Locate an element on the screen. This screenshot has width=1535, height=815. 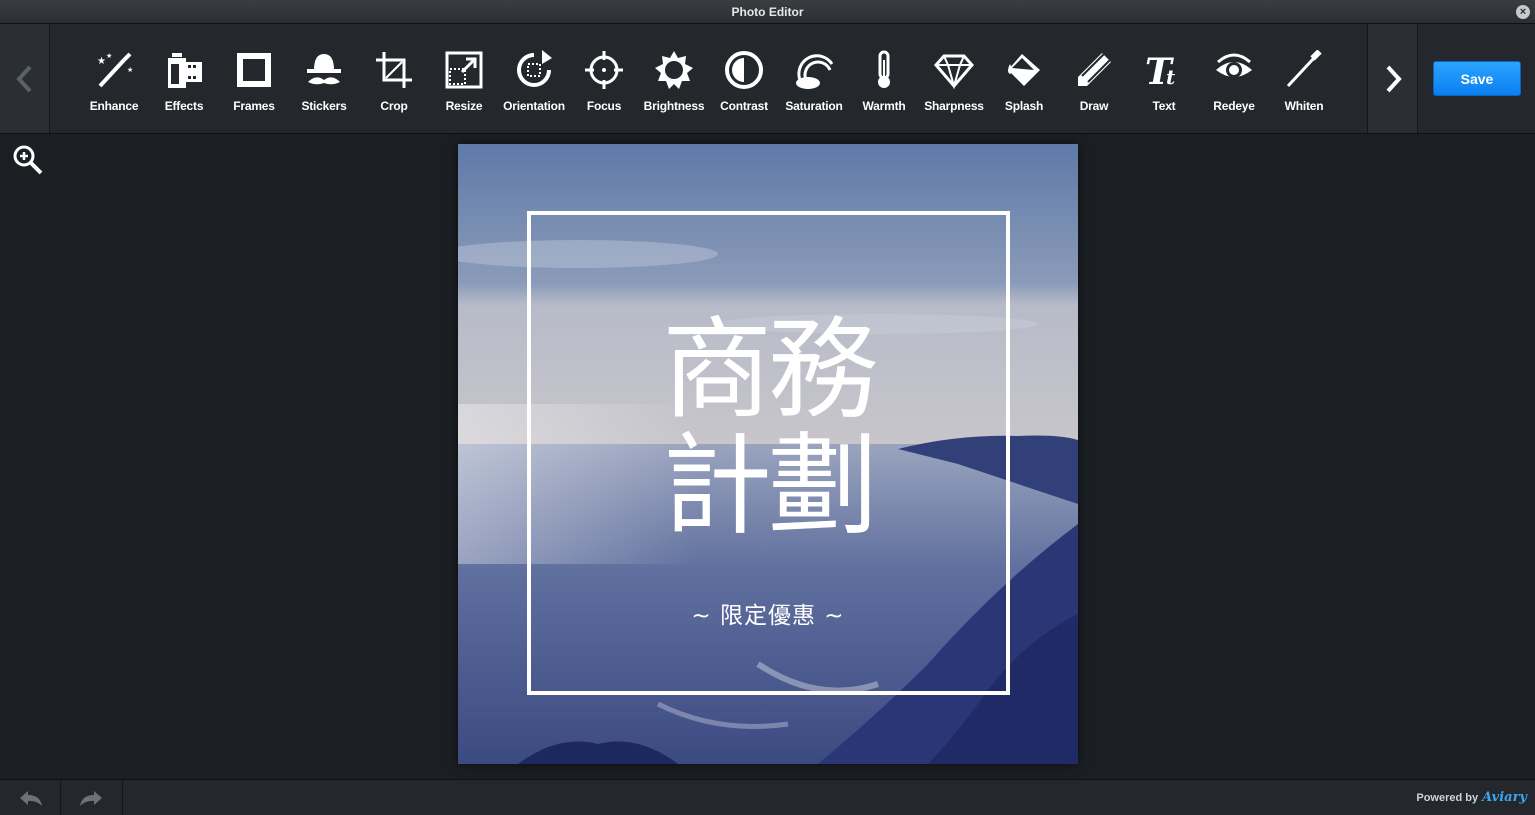
crop-icon is located at coordinates (394, 70).